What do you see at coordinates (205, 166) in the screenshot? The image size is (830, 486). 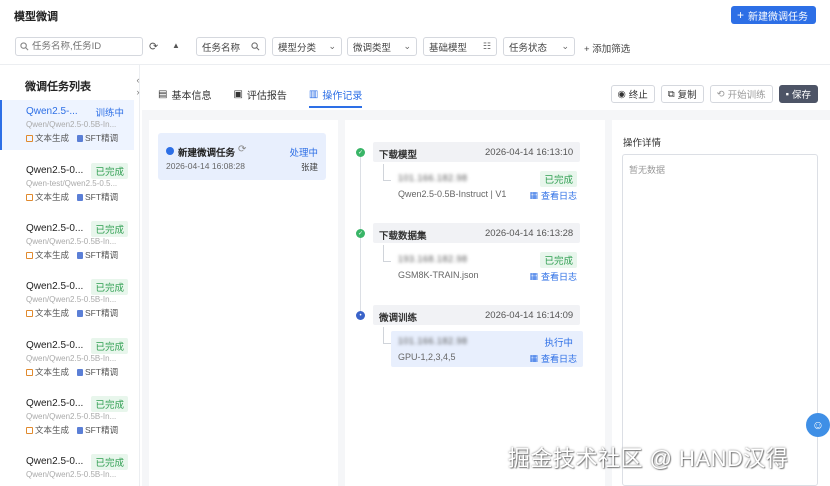 I see `operation-time: 2026-04-14 16:08:28` at bounding box center [205, 166].